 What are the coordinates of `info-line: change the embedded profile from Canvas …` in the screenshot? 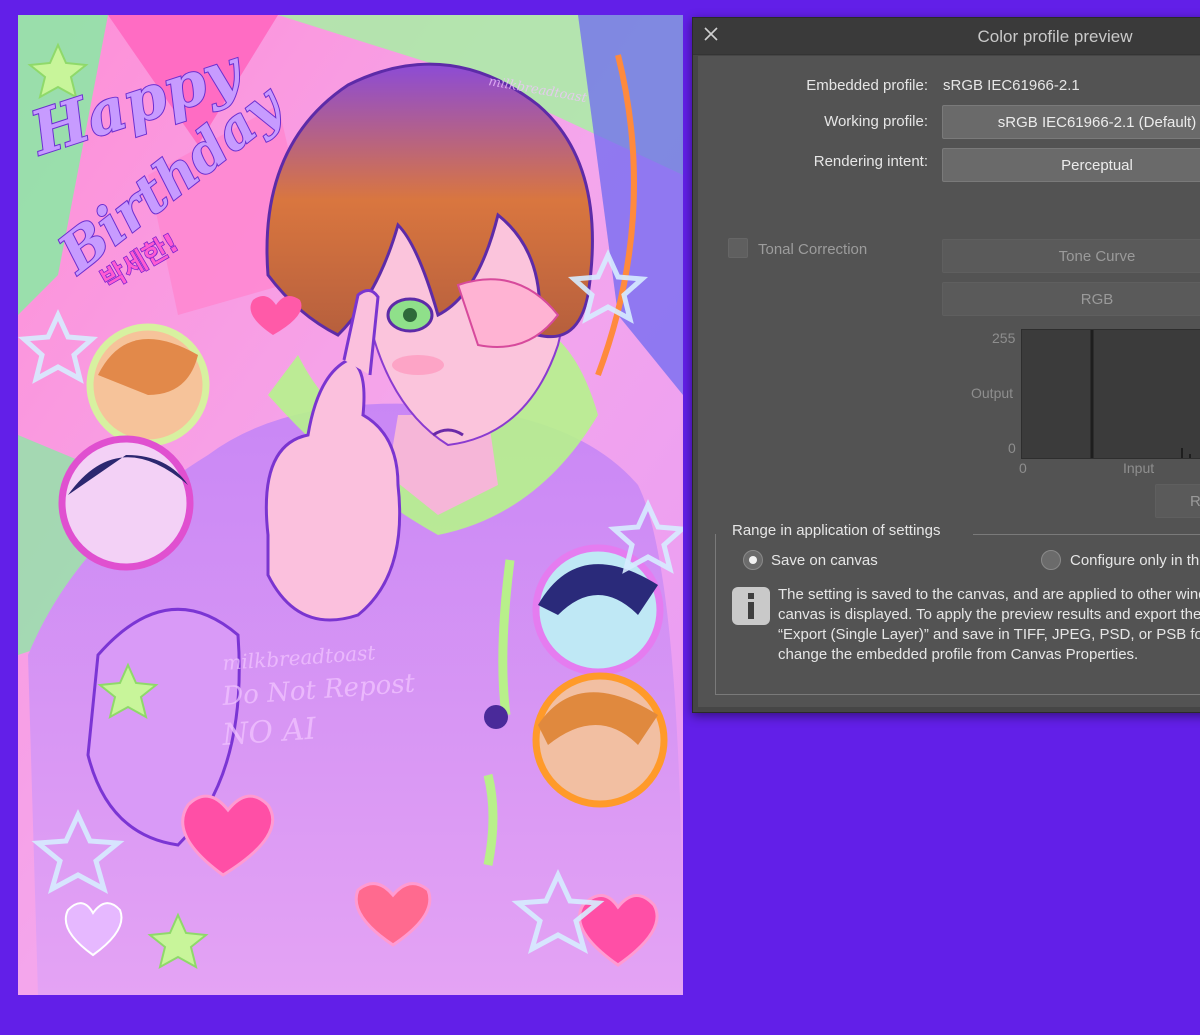 It's located at (958, 654).